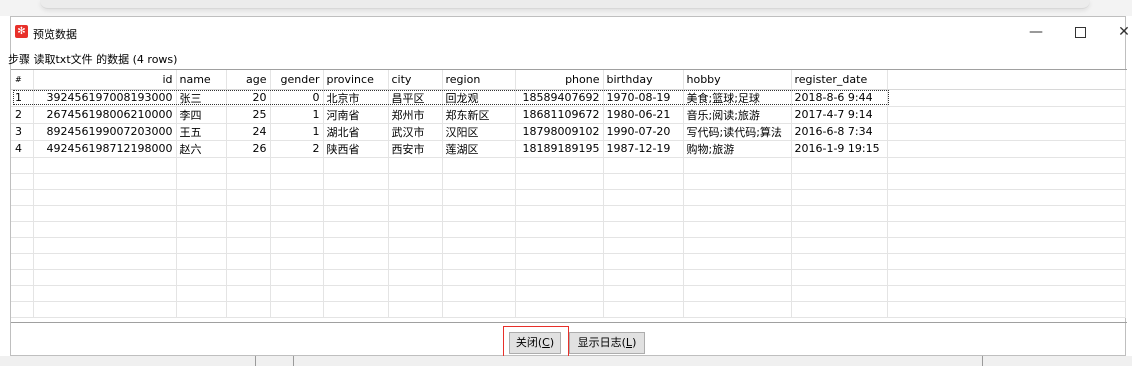 Image resolution: width=1132 pixels, height=366 pixels. I want to click on cell-region: 莲湖区, so click(479, 149).